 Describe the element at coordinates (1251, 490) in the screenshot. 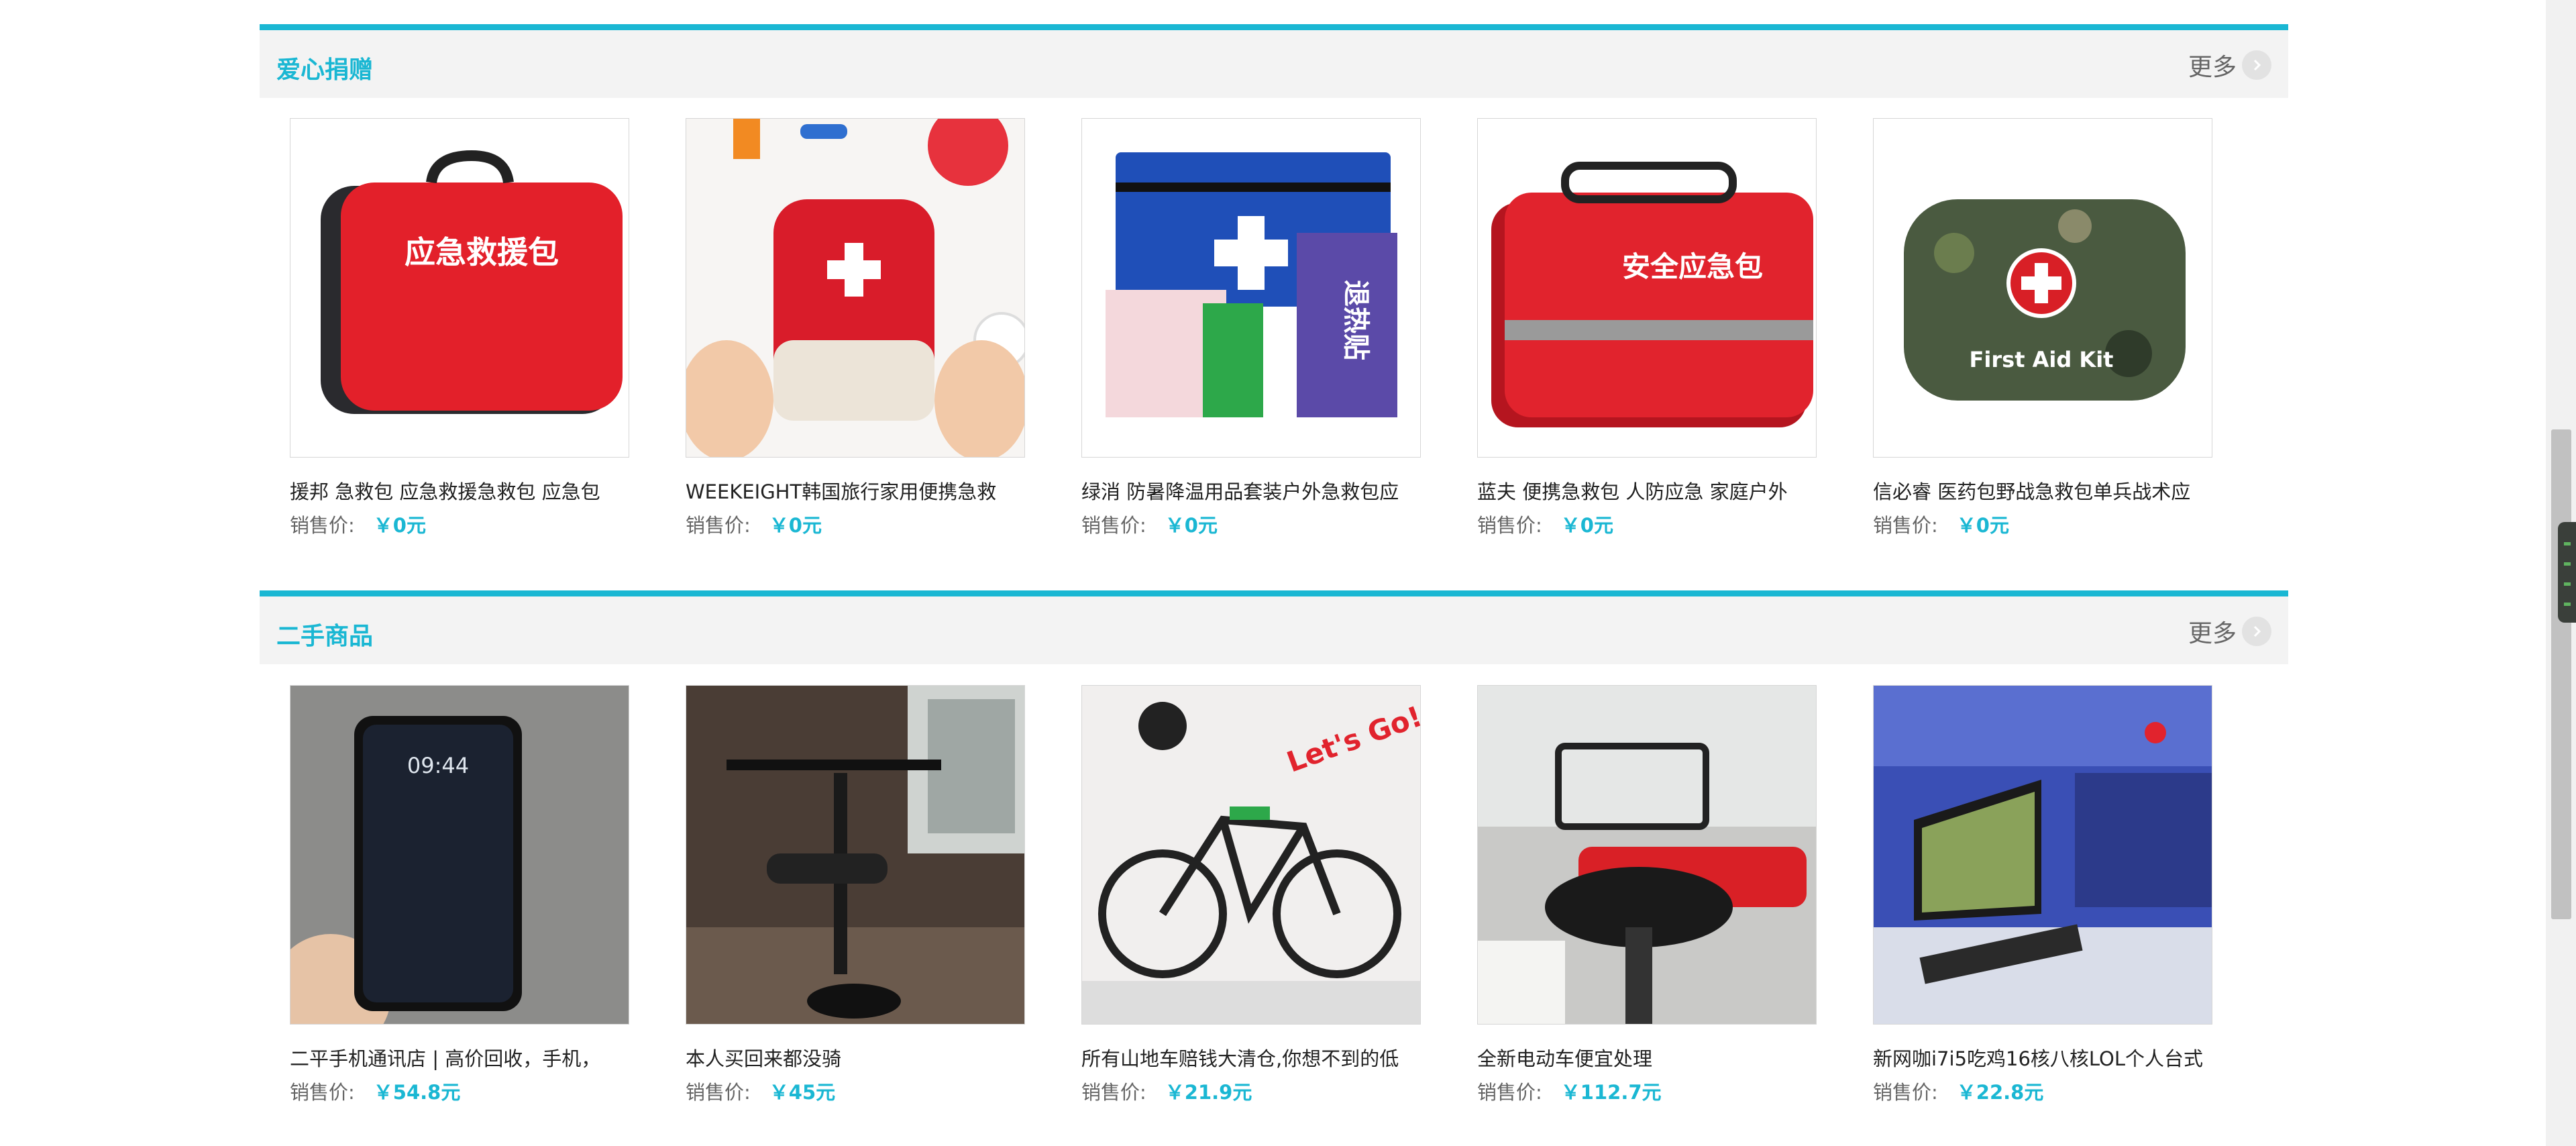

I see `product-name: 绿消 防暑降温用品套装户外急救包应` at that location.